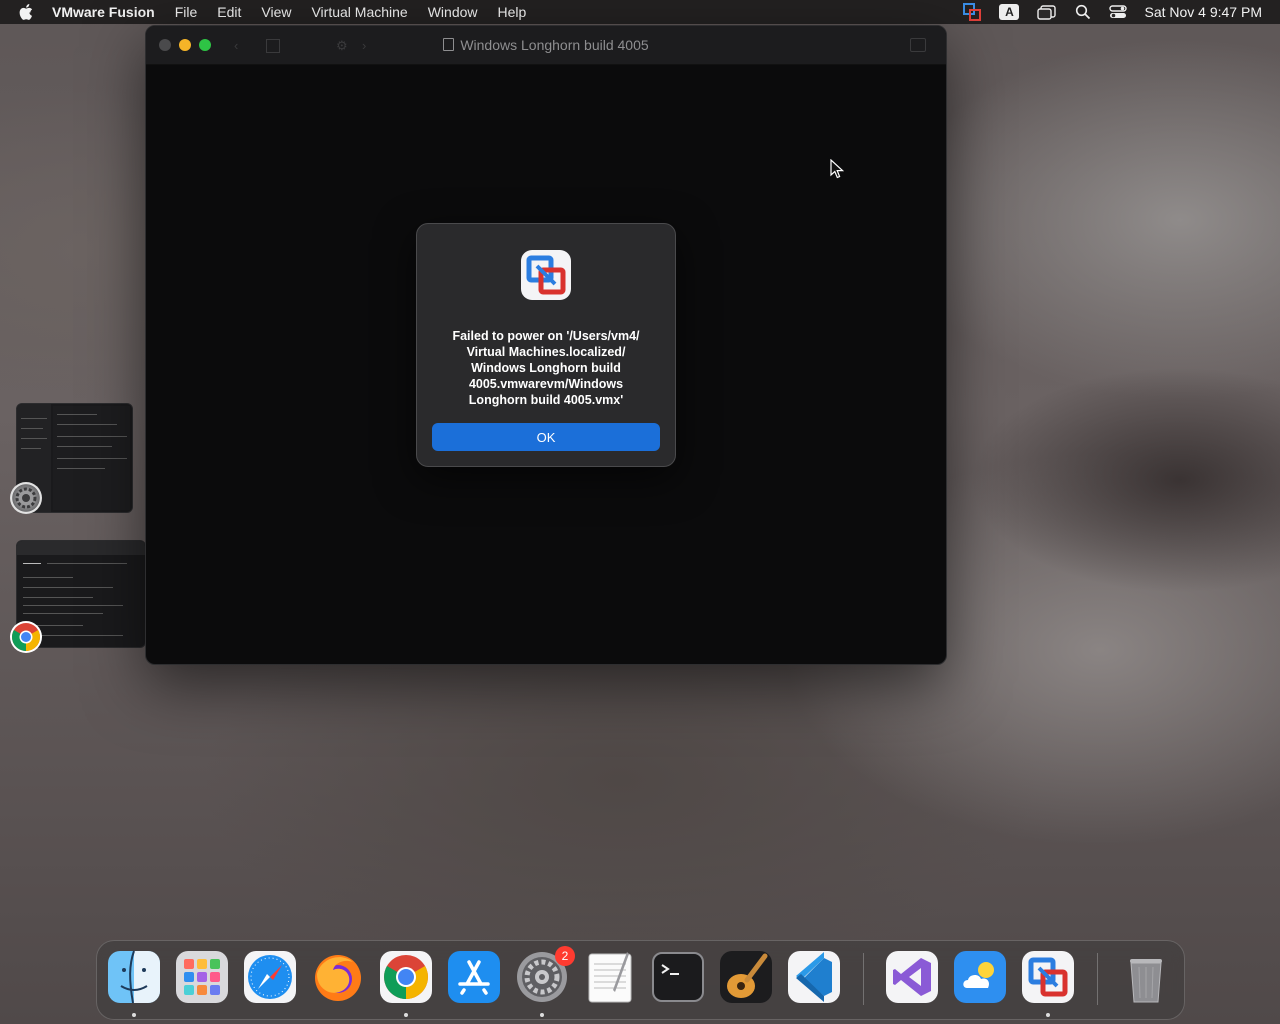 The width and height of the screenshot is (1280, 1024). What do you see at coordinates (449, 44) in the screenshot?
I see `document-icon` at bounding box center [449, 44].